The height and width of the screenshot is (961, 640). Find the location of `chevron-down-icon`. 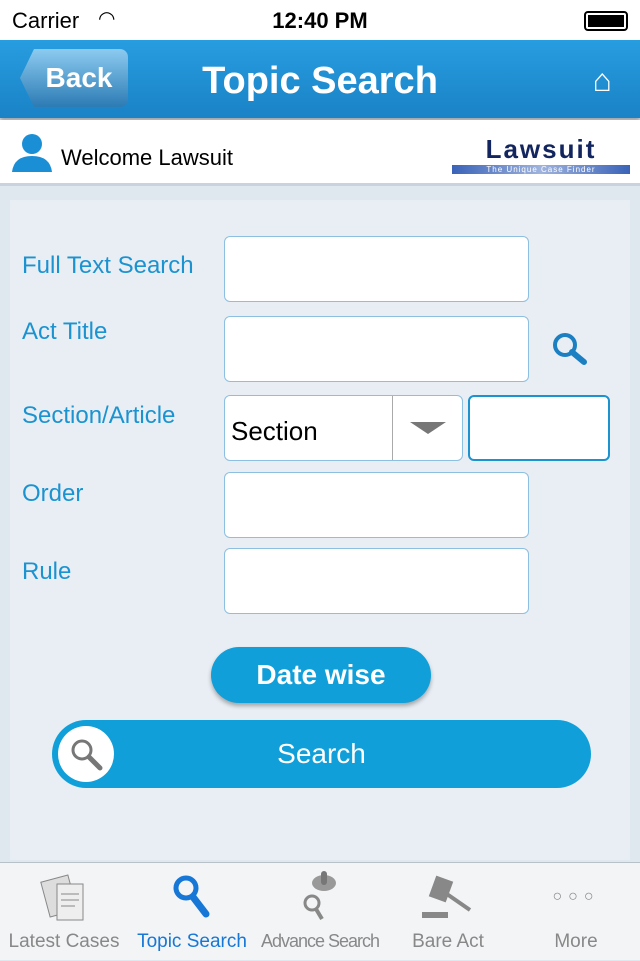

chevron-down-icon is located at coordinates (427, 428).